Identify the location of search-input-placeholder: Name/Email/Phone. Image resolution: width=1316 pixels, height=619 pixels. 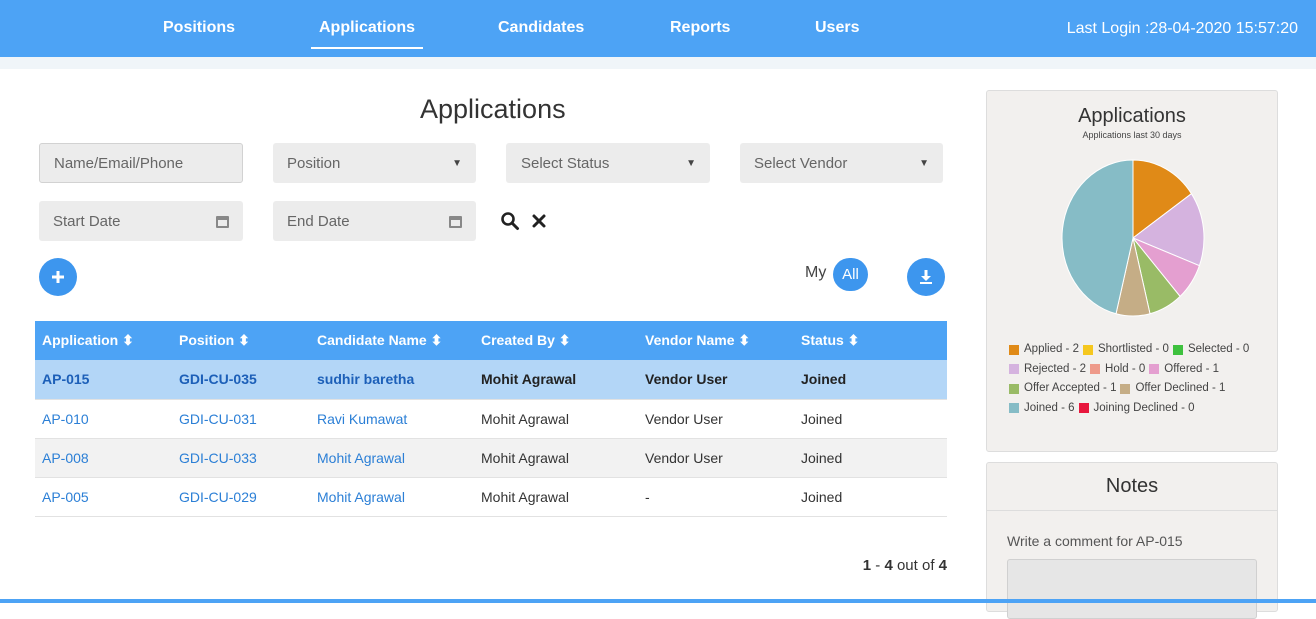
(119, 163).